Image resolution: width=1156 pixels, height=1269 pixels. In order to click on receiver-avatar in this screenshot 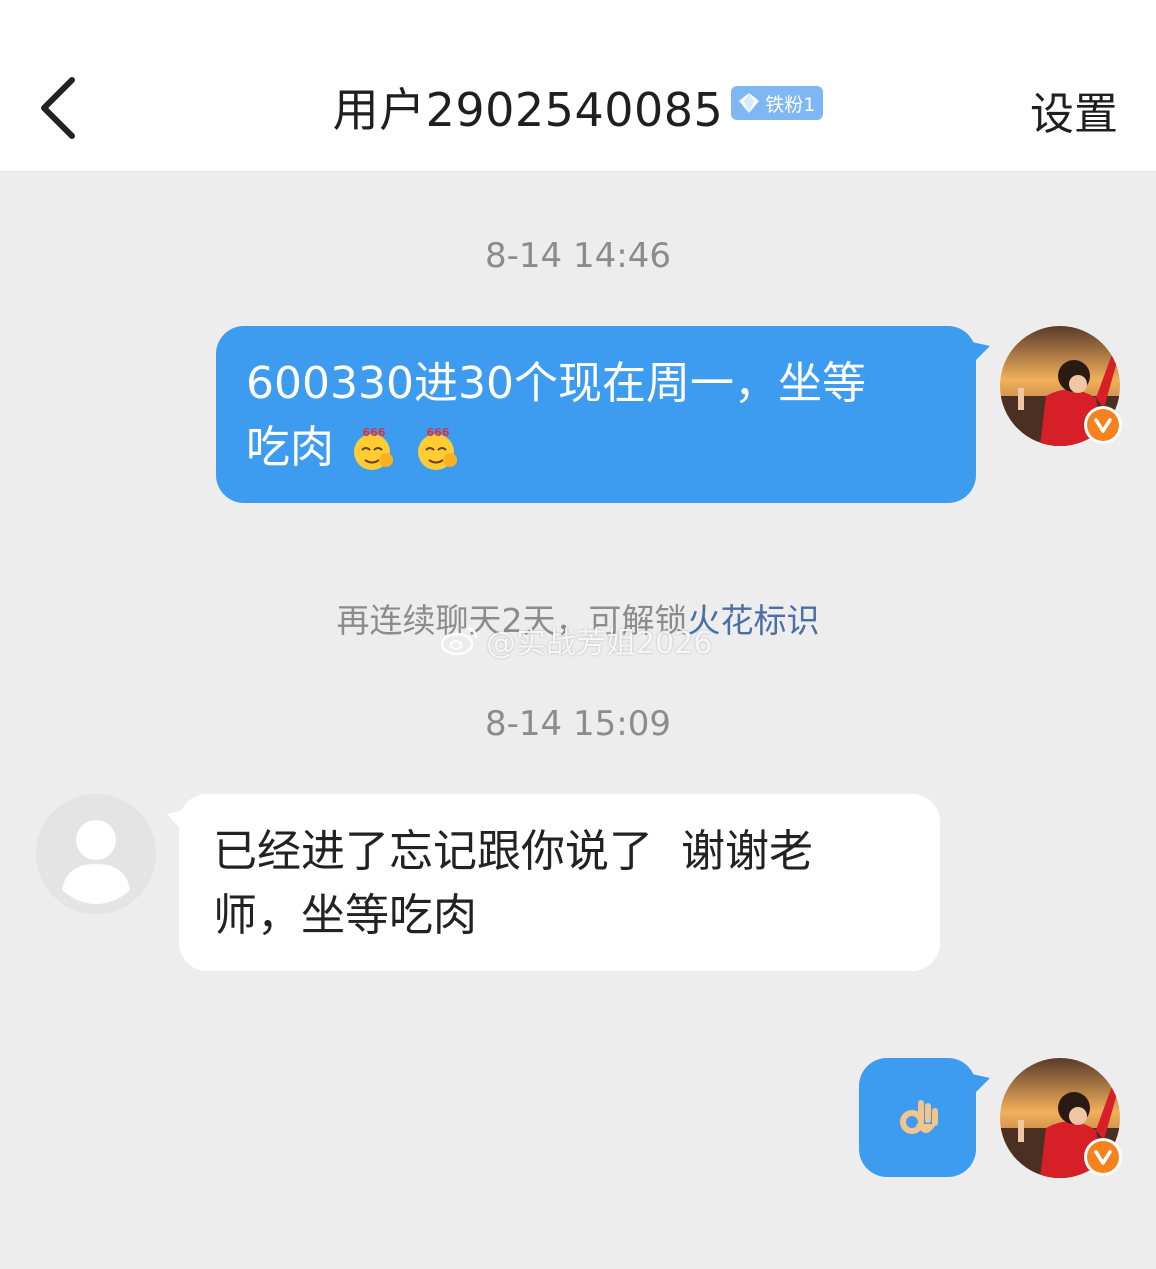, I will do `click(96, 854)`.